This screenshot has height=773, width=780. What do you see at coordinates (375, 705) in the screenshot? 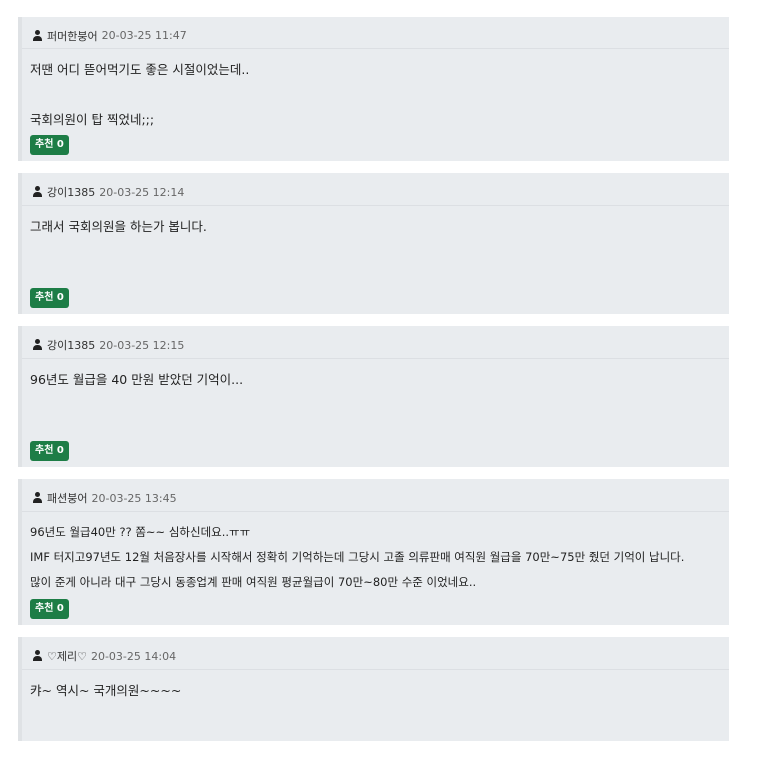
I see `comment-body: 캬~ 역시~ 국개의원~~~~` at bounding box center [375, 705].